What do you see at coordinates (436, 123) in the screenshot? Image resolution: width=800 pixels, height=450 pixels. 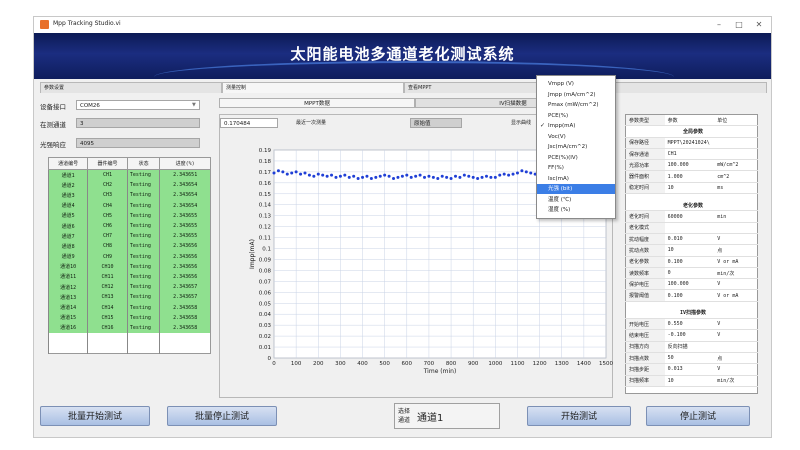 I see `value-source-select: 原始值` at bounding box center [436, 123].